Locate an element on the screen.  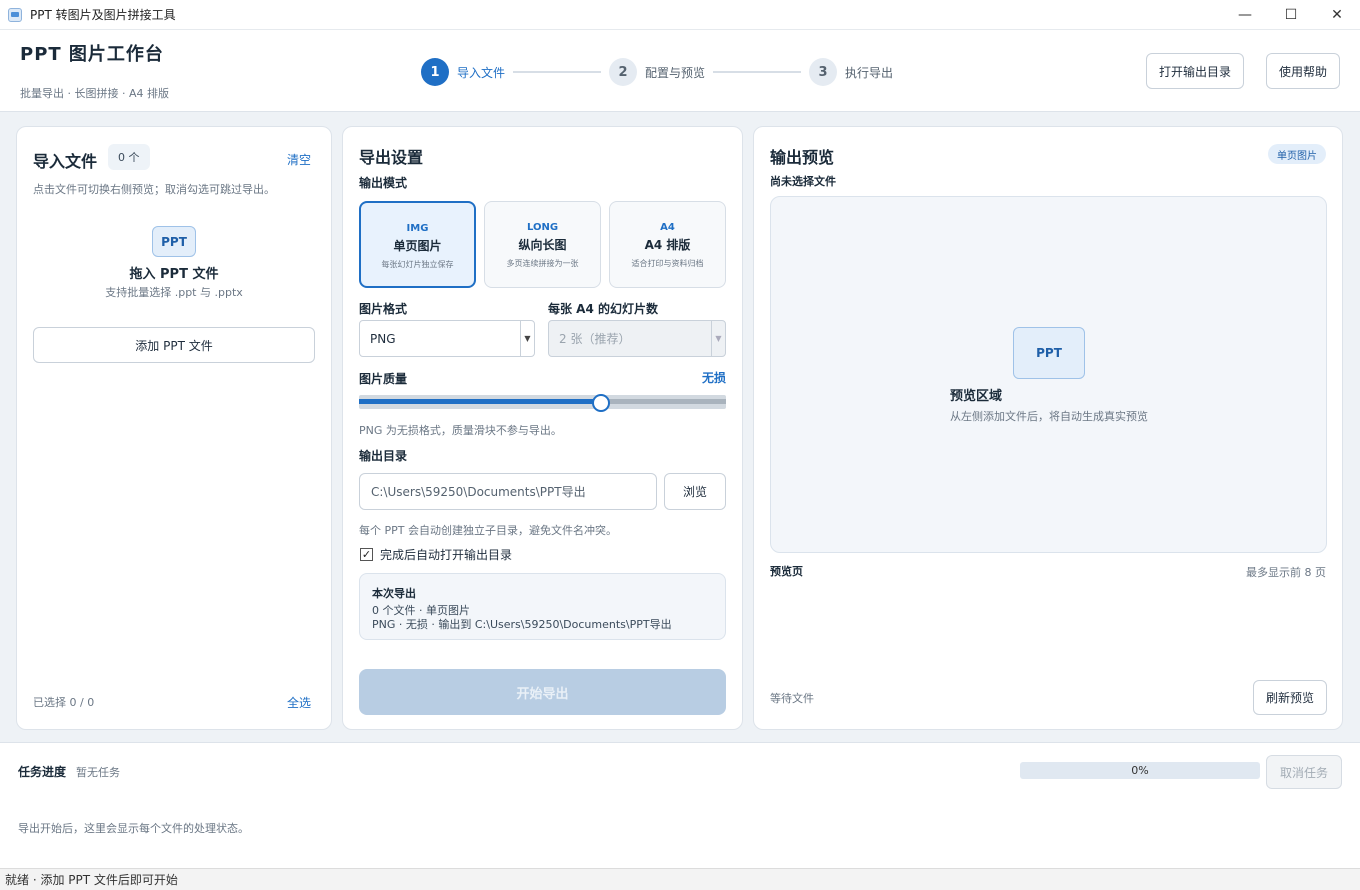
mode-description: 适合打印与资料归档 is located at coordinates (667, 263).